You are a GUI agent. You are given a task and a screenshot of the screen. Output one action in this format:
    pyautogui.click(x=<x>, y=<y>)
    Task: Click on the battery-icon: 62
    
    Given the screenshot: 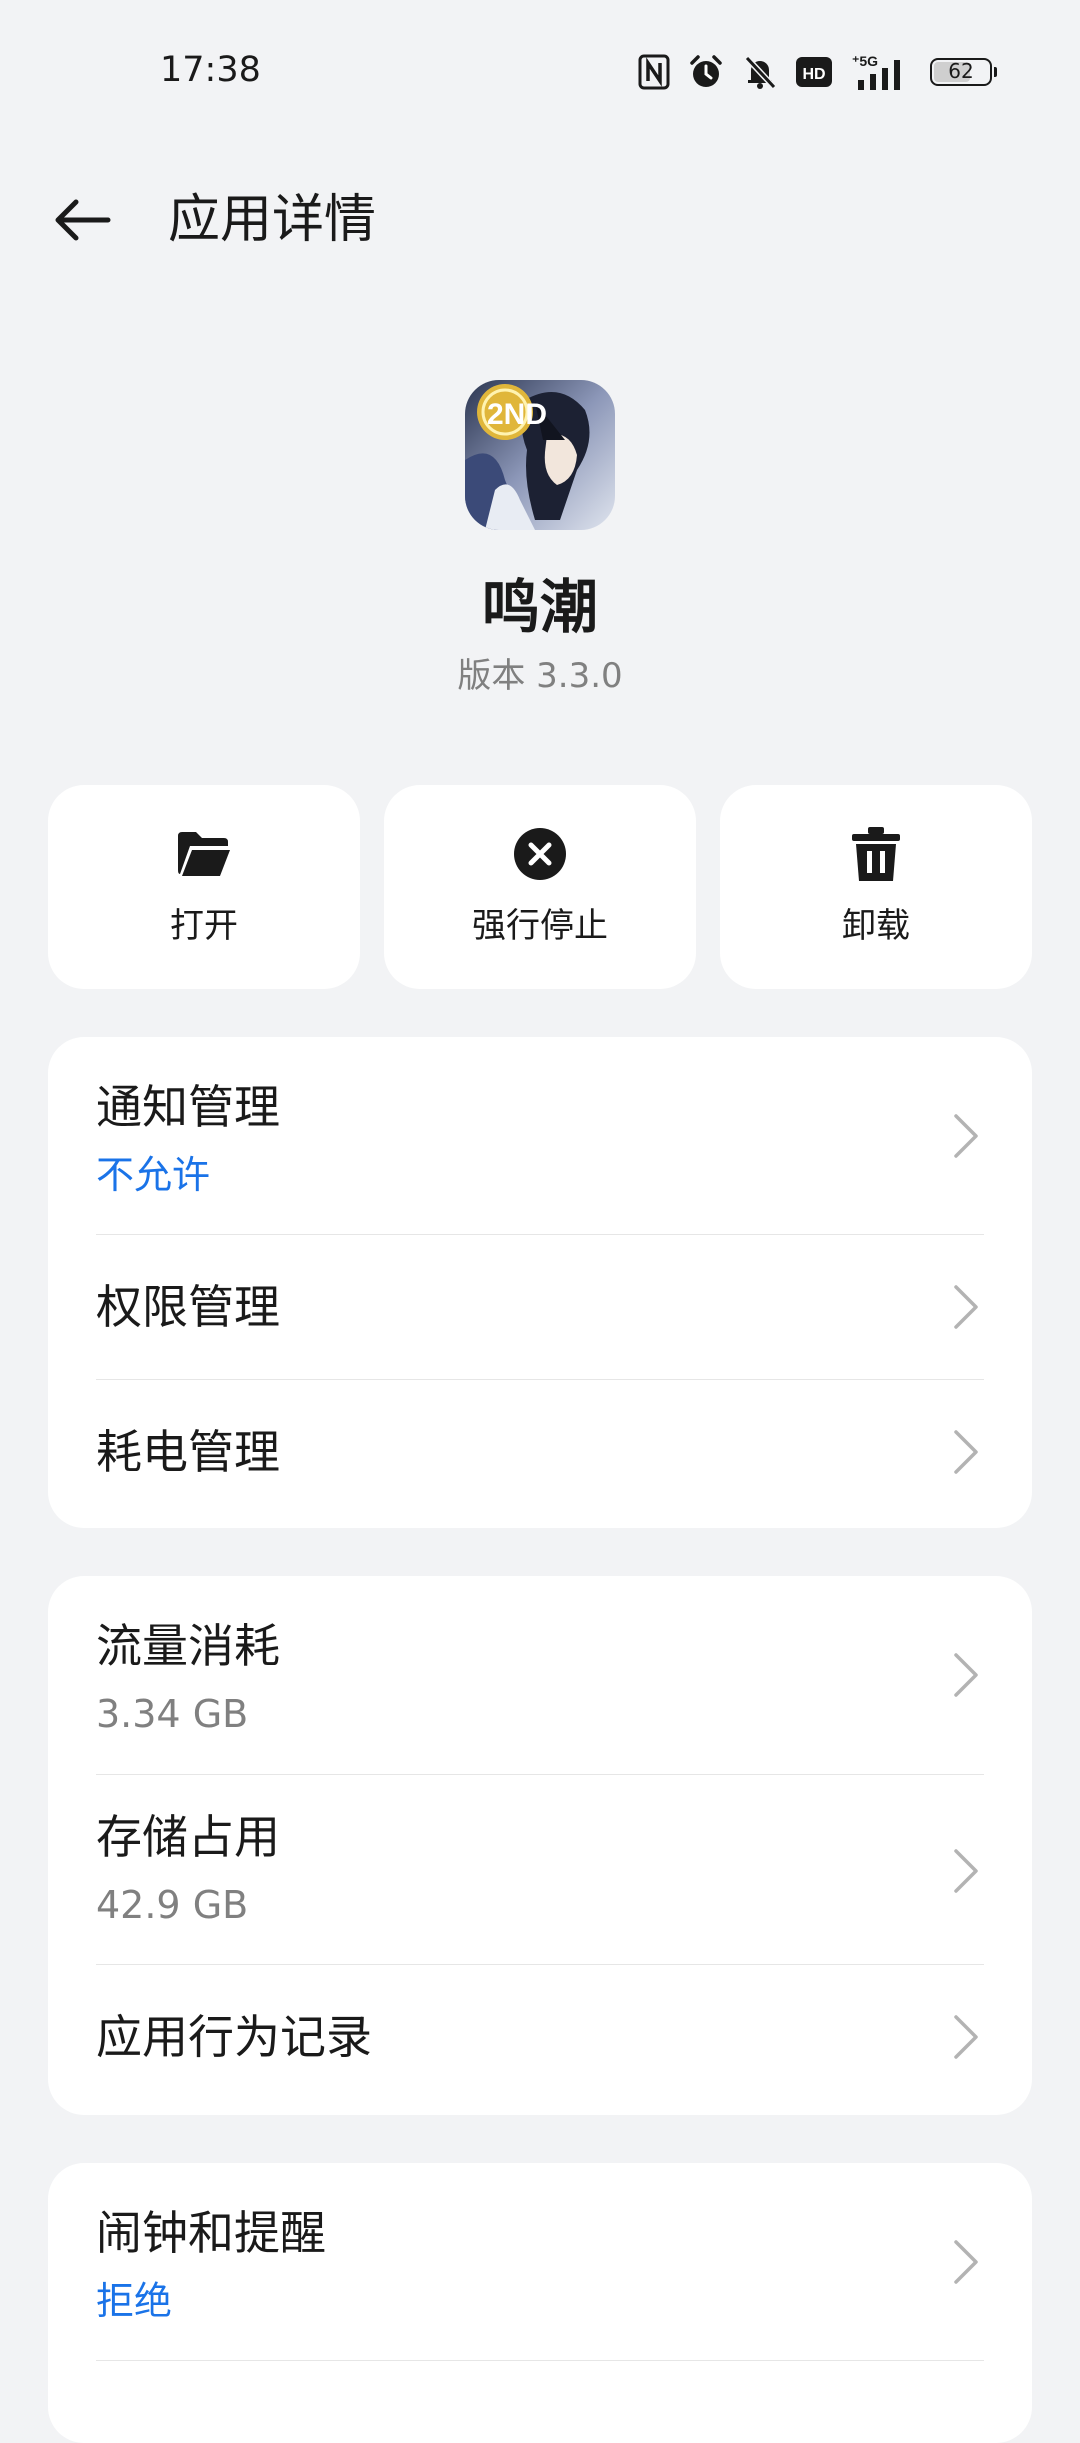 What is the action you would take?
    pyautogui.click(x=963, y=72)
    